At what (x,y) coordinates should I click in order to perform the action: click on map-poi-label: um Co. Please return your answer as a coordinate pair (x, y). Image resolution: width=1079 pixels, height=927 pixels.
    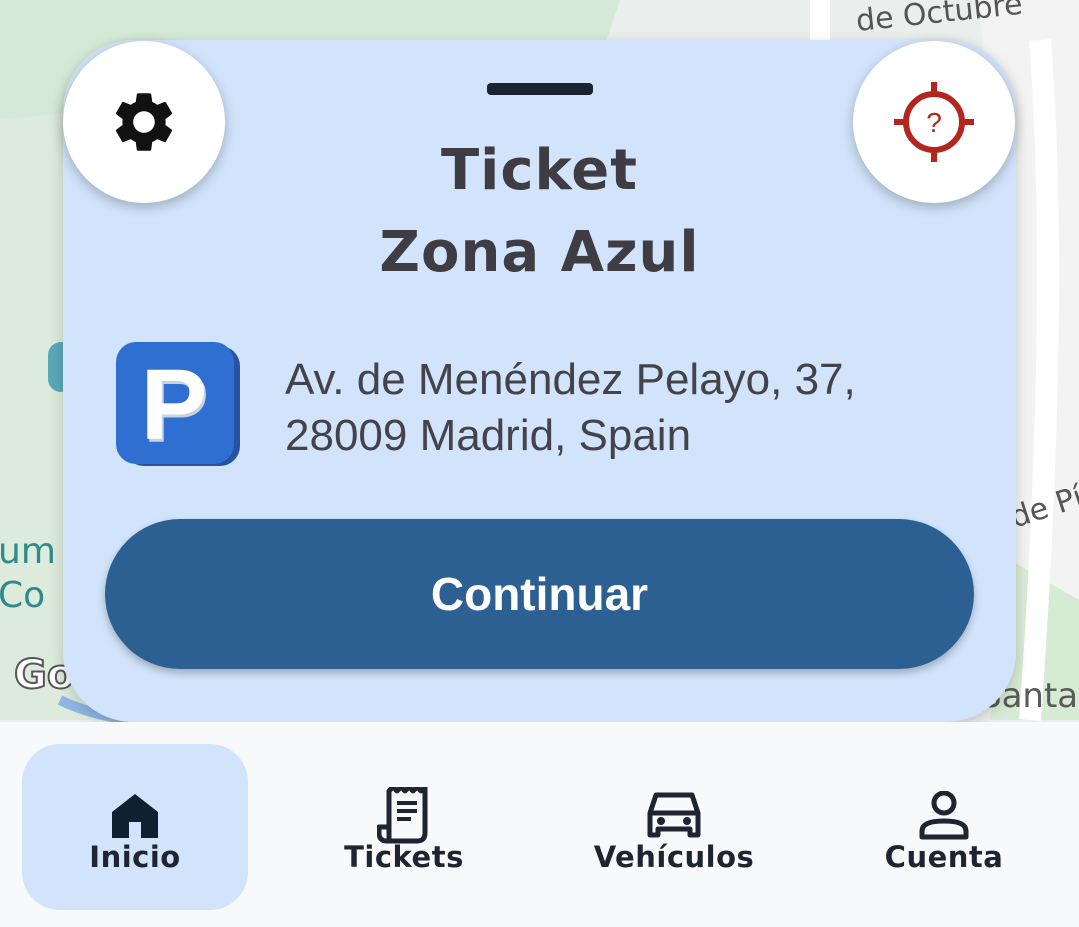
    Looking at the image, I should click on (28, 574).